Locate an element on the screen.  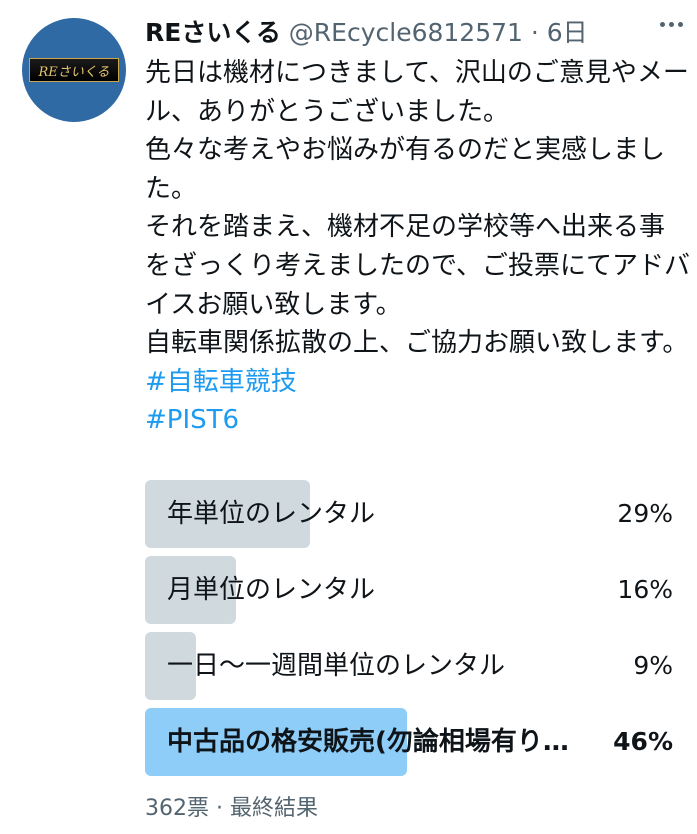
poll-option-label: 月単位のレンタル is located at coordinates (271, 590).